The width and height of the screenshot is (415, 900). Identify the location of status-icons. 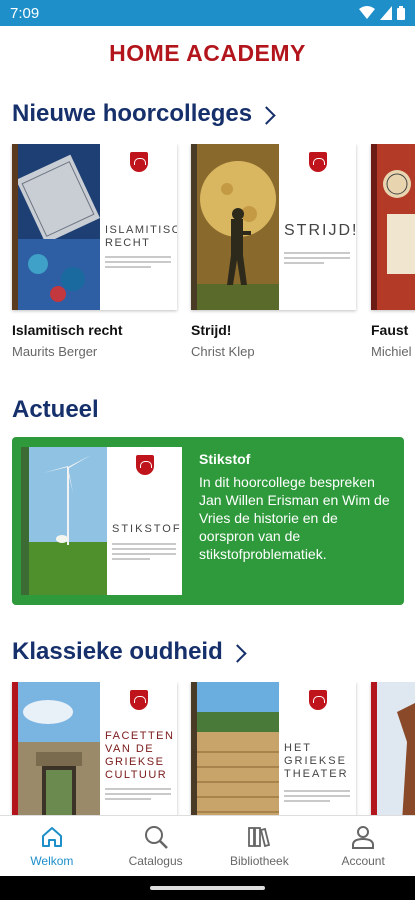
(382, 13).